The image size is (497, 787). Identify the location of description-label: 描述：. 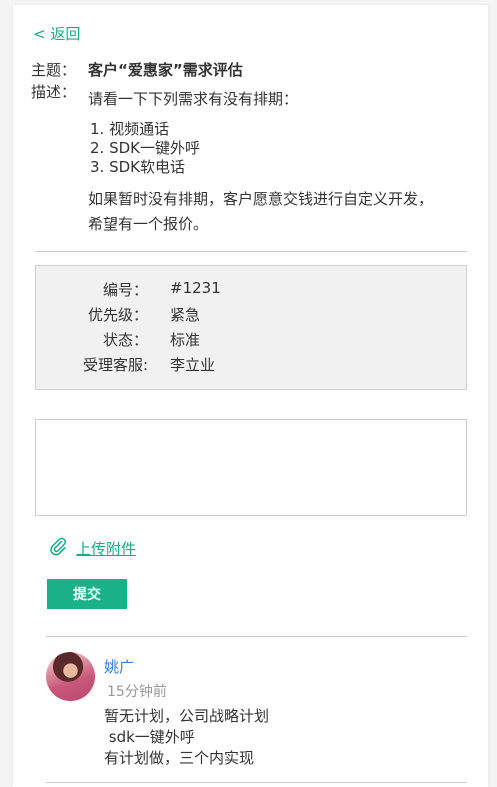
(54, 92).